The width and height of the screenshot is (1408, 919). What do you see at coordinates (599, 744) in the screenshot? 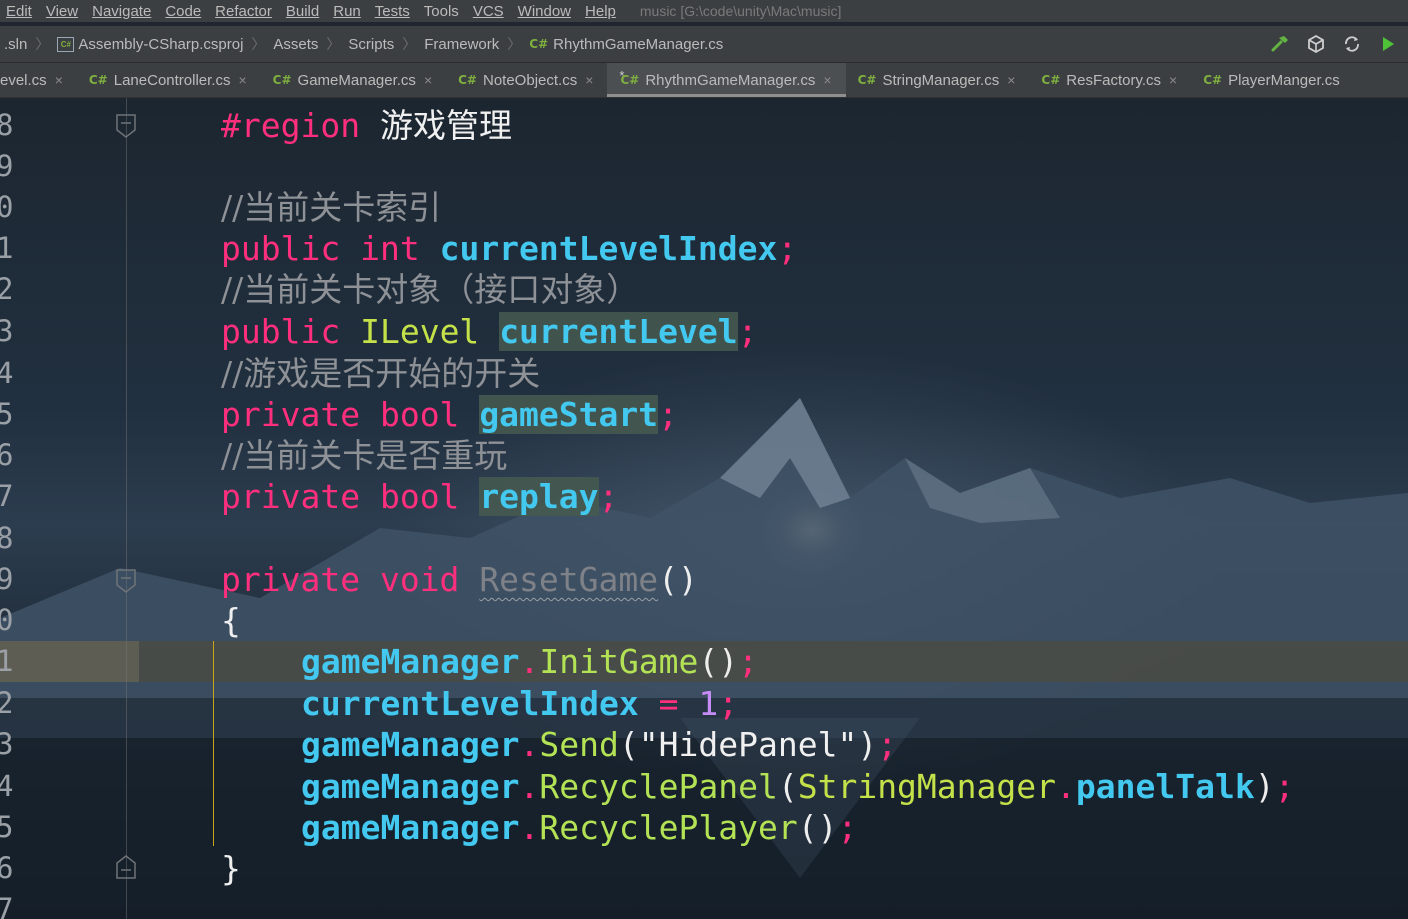
I see `code-line-statement: gameManager.Send("HidePanel");` at bounding box center [599, 744].